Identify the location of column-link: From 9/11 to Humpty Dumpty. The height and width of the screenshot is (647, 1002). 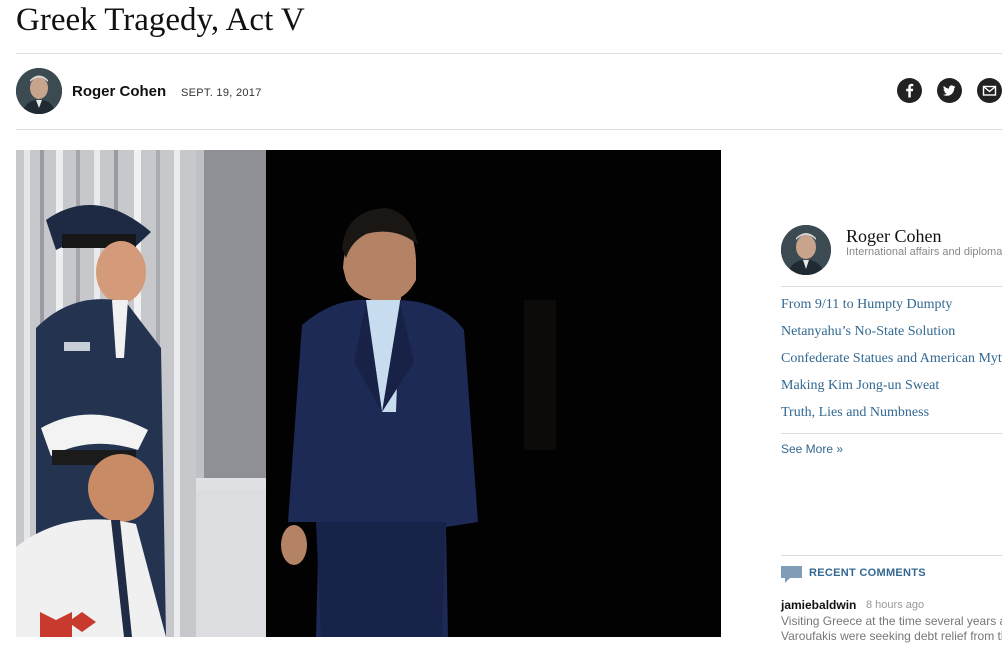
(891, 310).